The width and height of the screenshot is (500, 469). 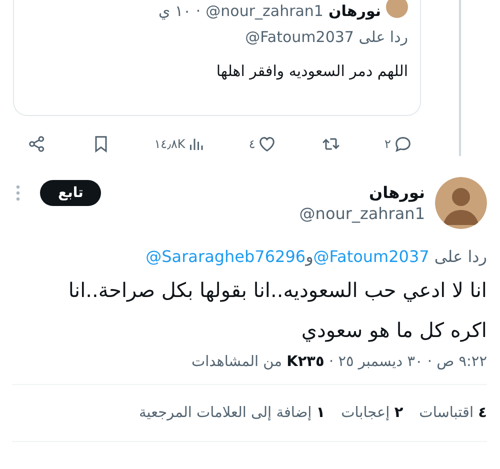 What do you see at coordinates (71, 193) in the screenshot?
I see `follow-button: تابع` at bounding box center [71, 193].